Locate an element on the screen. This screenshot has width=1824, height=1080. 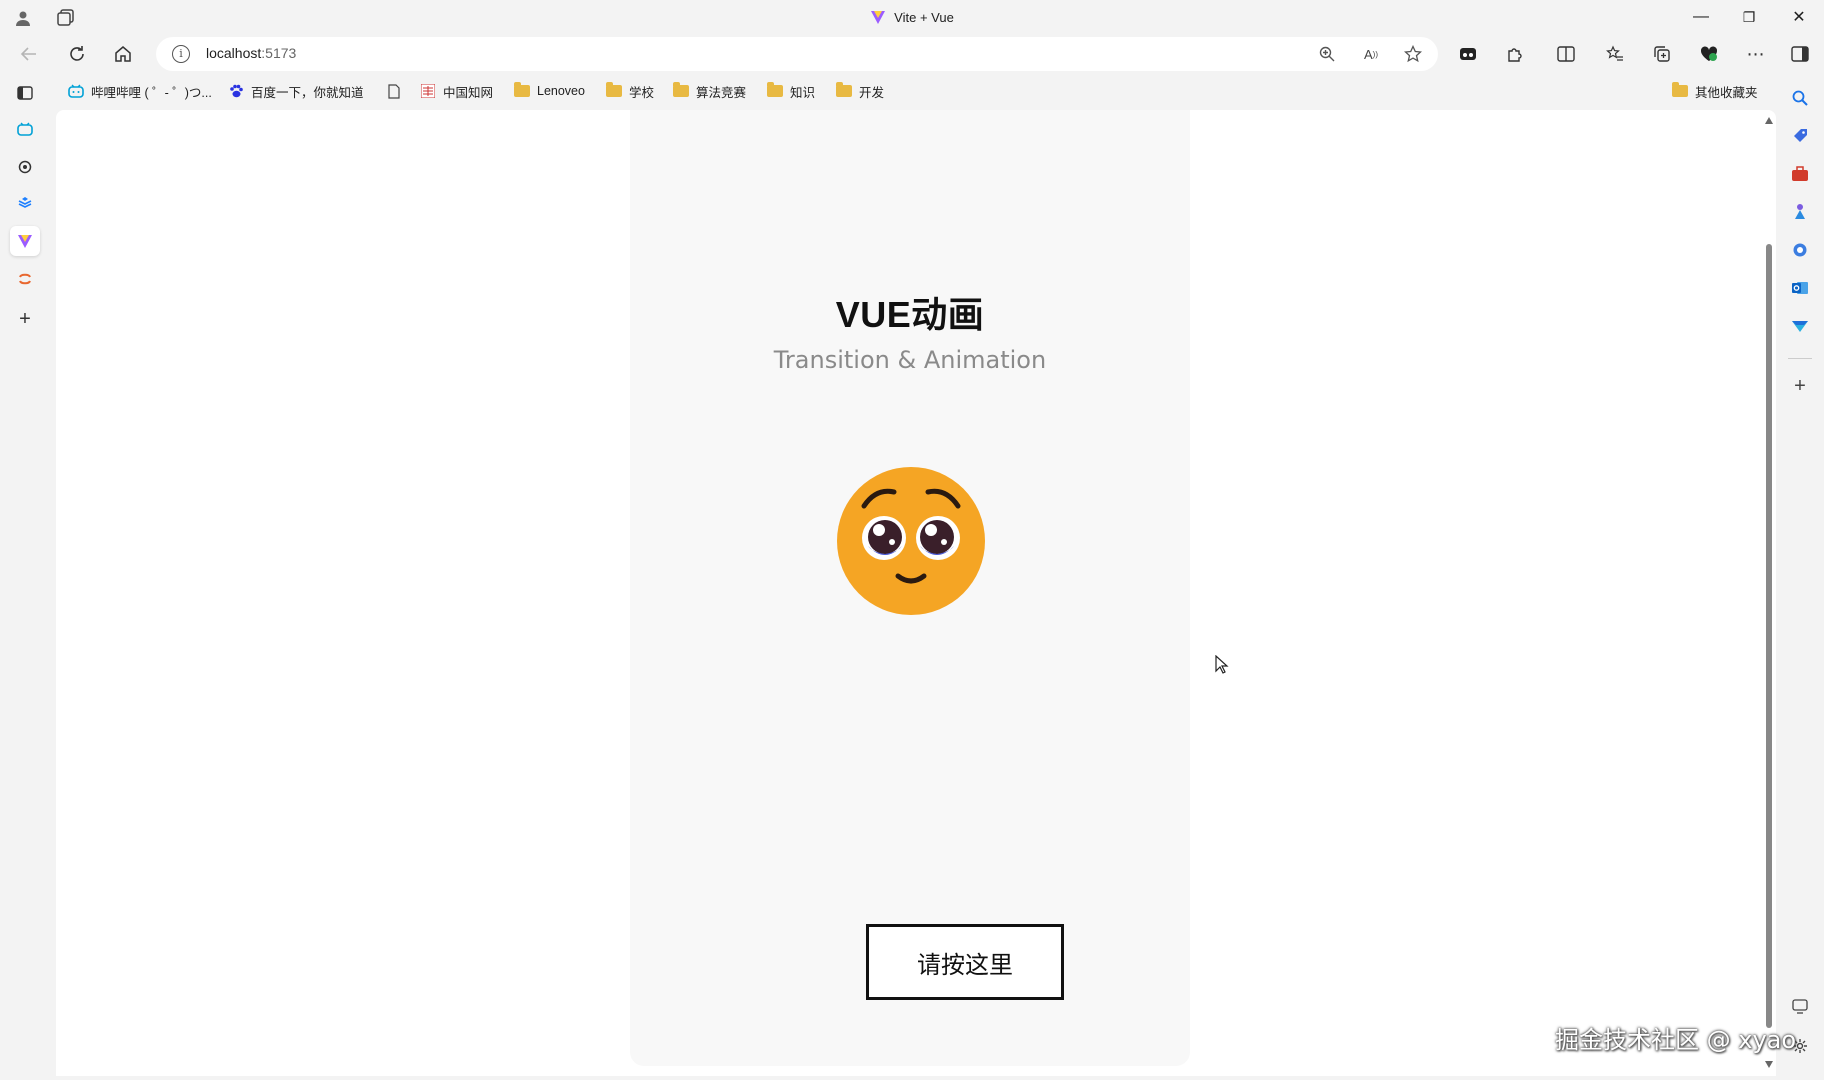
window-title: Vite + Vue is located at coordinates (912, 17).